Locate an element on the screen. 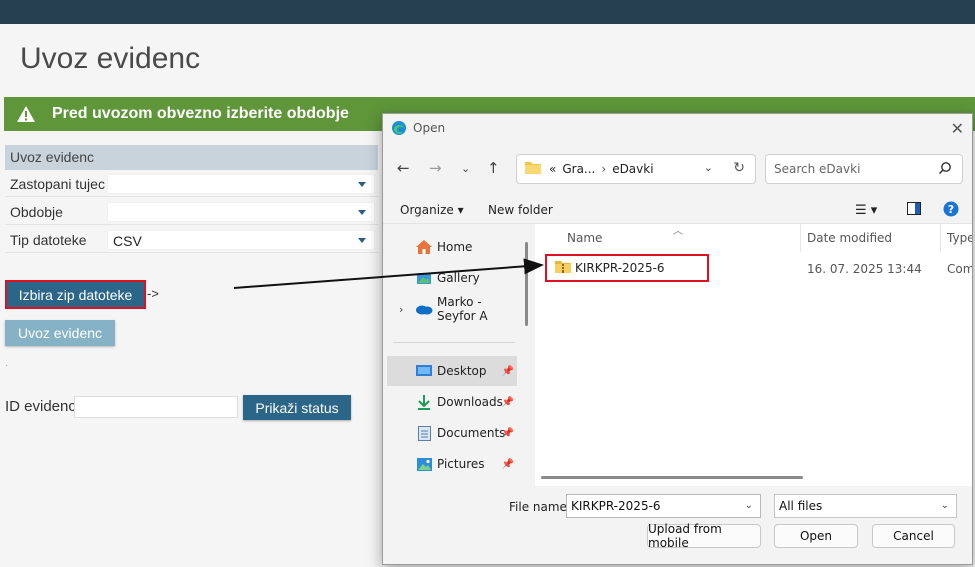 The image size is (975, 567). sidebar-item-home: Home is located at coordinates (452, 247).